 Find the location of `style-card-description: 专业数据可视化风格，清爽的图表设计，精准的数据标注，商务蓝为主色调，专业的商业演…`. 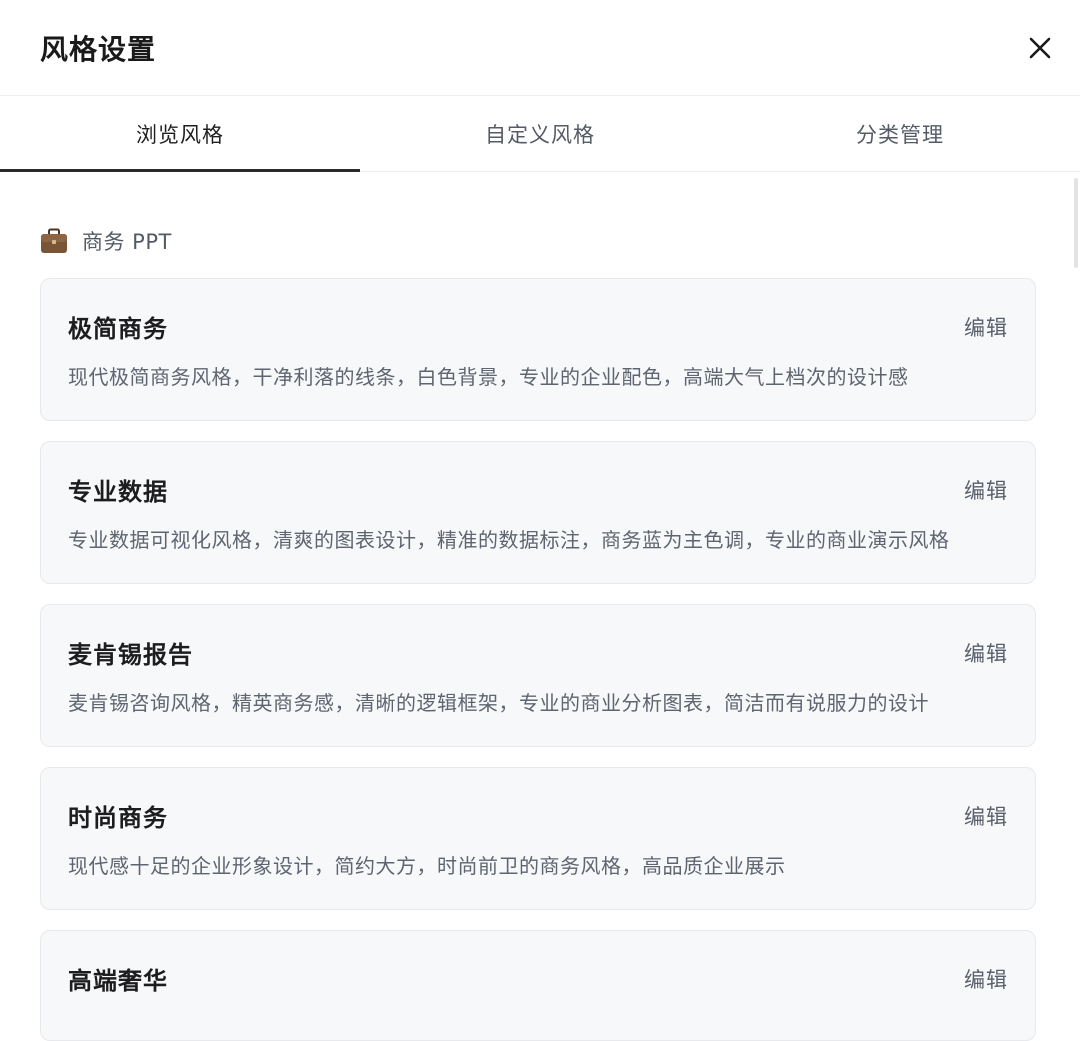

style-card-description: 专业数据可视化风格，清爽的图表设计，精准的数据标注，商务蓝为主色调，专业的商业演… is located at coordinates (509, 540).